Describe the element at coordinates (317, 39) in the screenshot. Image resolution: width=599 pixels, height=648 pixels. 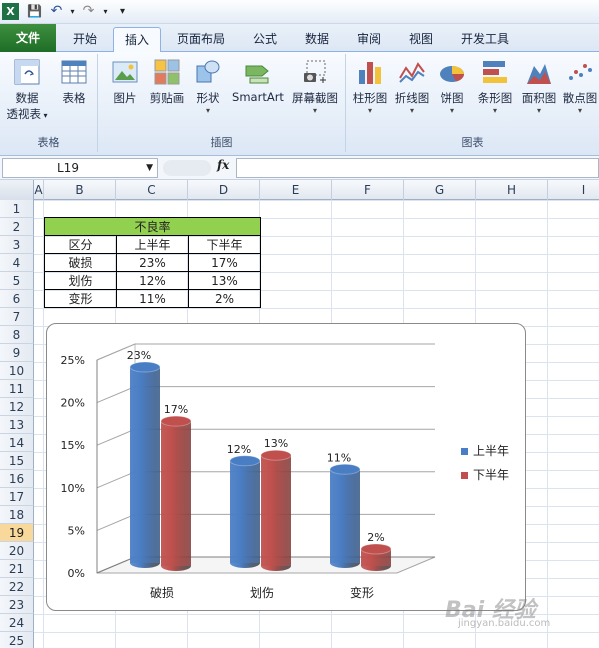
I see `tab-data: 数据` at that location.